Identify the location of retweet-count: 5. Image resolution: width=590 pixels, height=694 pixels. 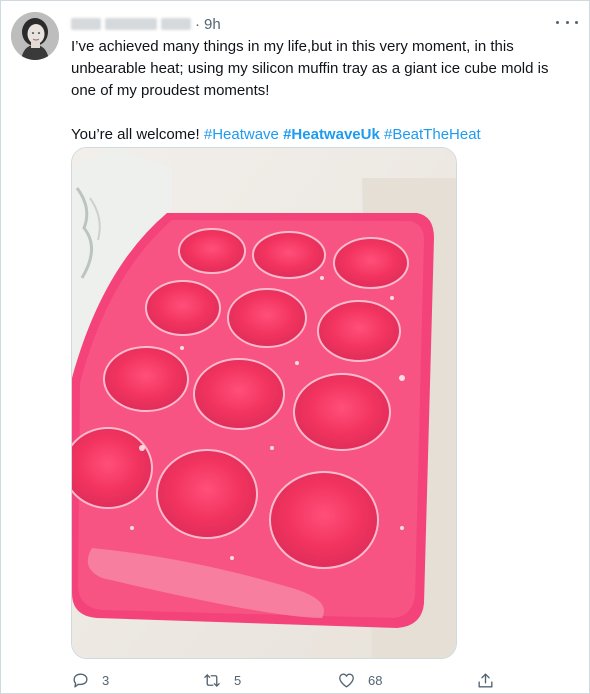
(238, 680).